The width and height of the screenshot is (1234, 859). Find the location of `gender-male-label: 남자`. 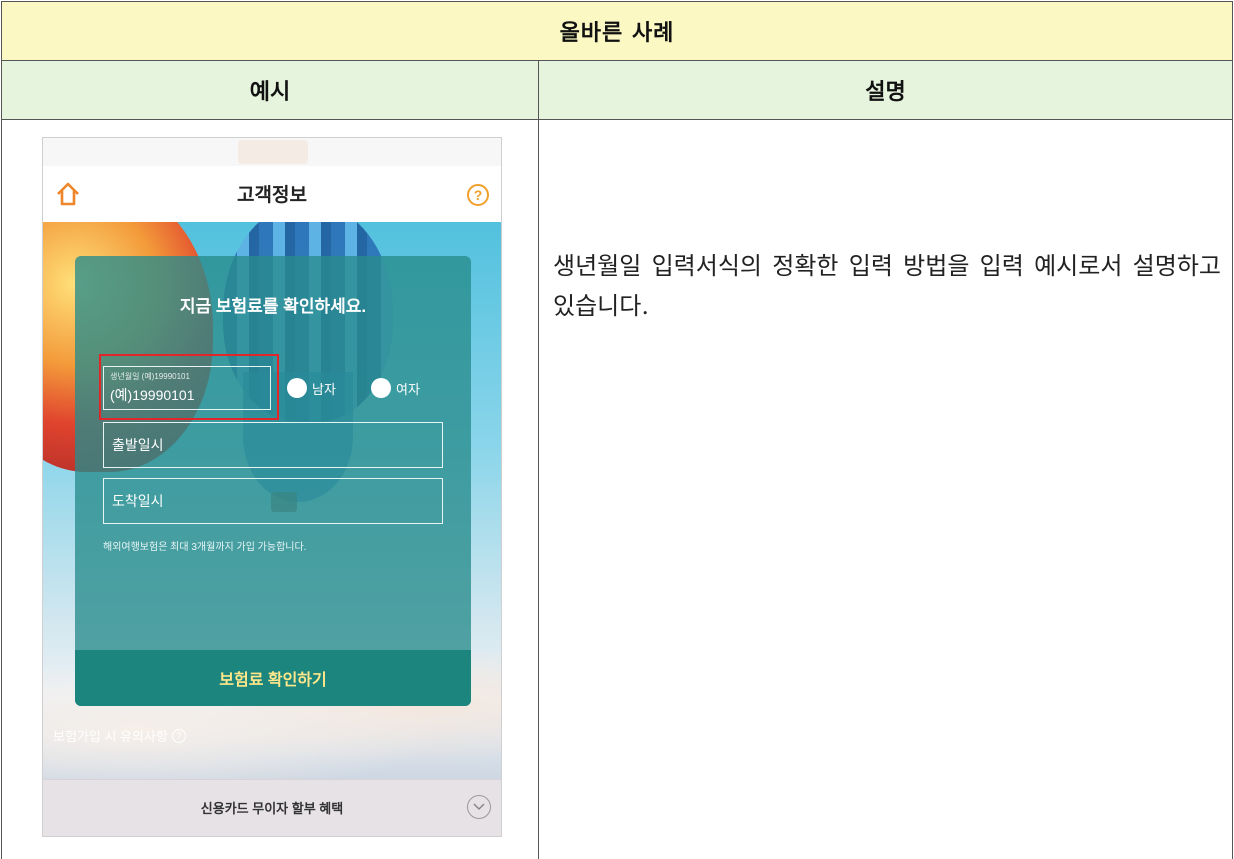

gender-male-label: 남자 is located at coordinates (324, 389).